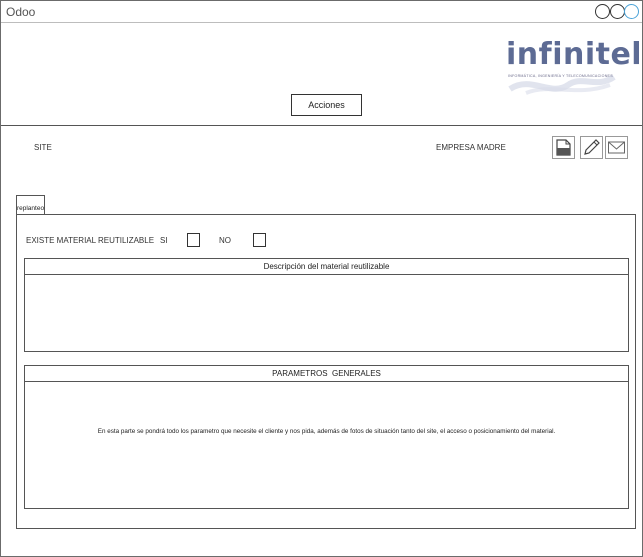 The height and width of the screenshot is (557, 643). I want to click on reusable-material-label: EXISTE MATERIAL REUTILIZABLE, so click(90, 240).